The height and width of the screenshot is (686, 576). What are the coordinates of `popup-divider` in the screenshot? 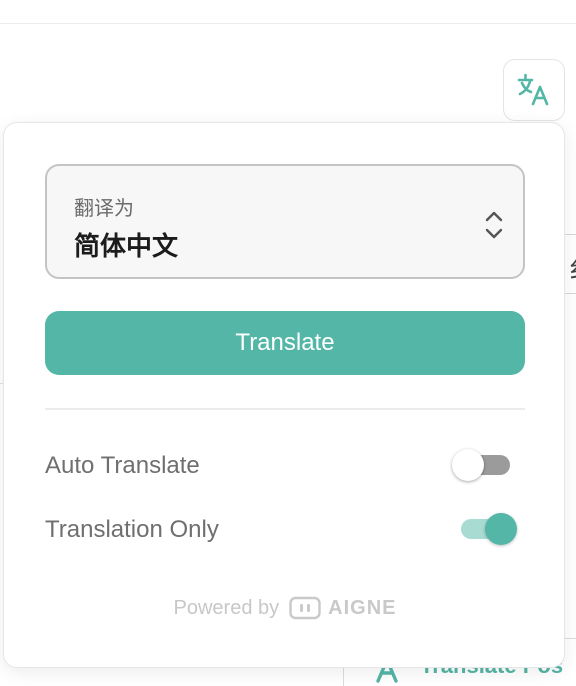 It's located at (285, 409).